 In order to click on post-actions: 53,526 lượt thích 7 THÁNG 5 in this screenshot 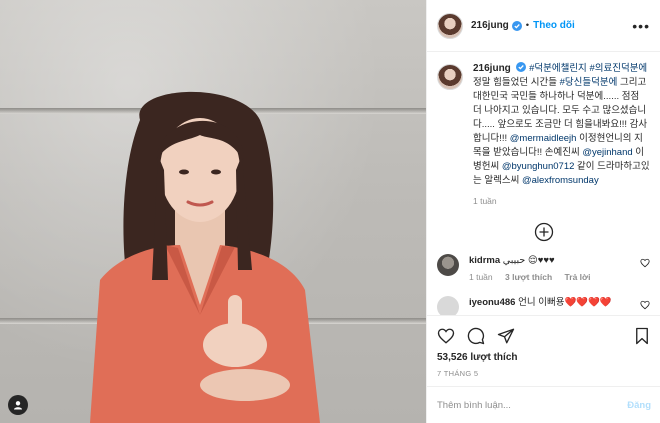, I will do `click(543, 346)`.